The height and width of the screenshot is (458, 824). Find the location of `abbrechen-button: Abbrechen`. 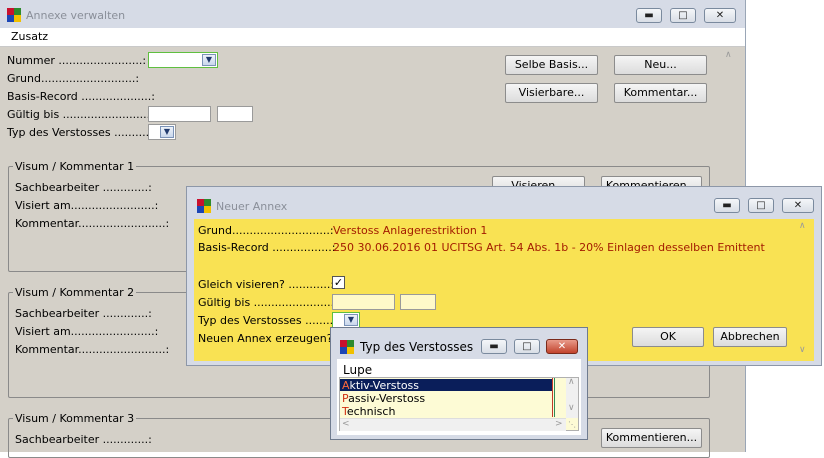

abbrechen-button: Abbrechen is located at coordinates (750, 337).